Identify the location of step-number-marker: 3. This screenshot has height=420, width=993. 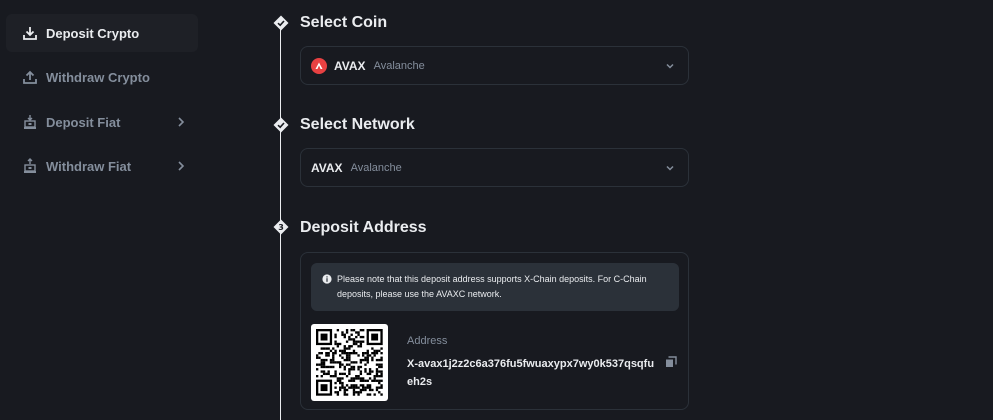
(281, 227).